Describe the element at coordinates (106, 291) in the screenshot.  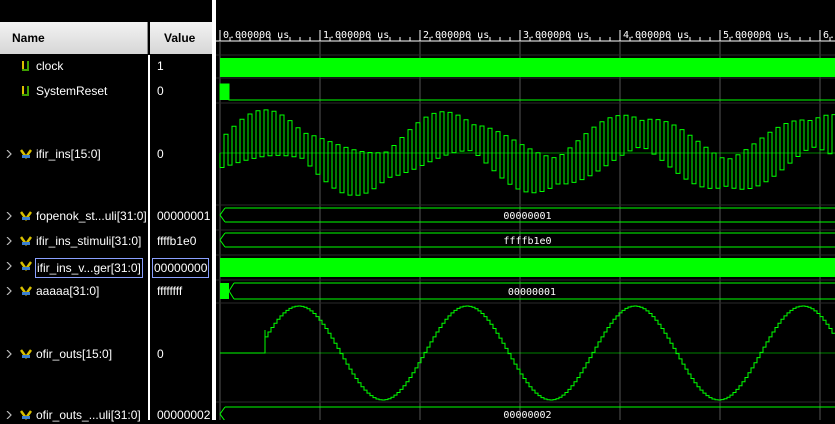
I see `signal-row-aaaaa: aaaaa[31:0] ffffffff` at that location.